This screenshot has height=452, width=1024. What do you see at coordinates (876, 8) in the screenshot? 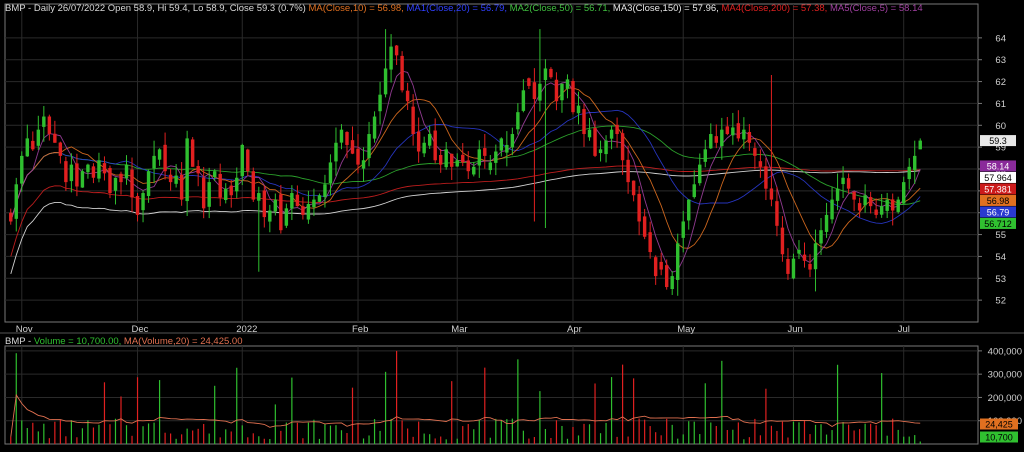
I see `price-header-part: MA5(Close,5) = 58.14` at bounding box center [876, 8].